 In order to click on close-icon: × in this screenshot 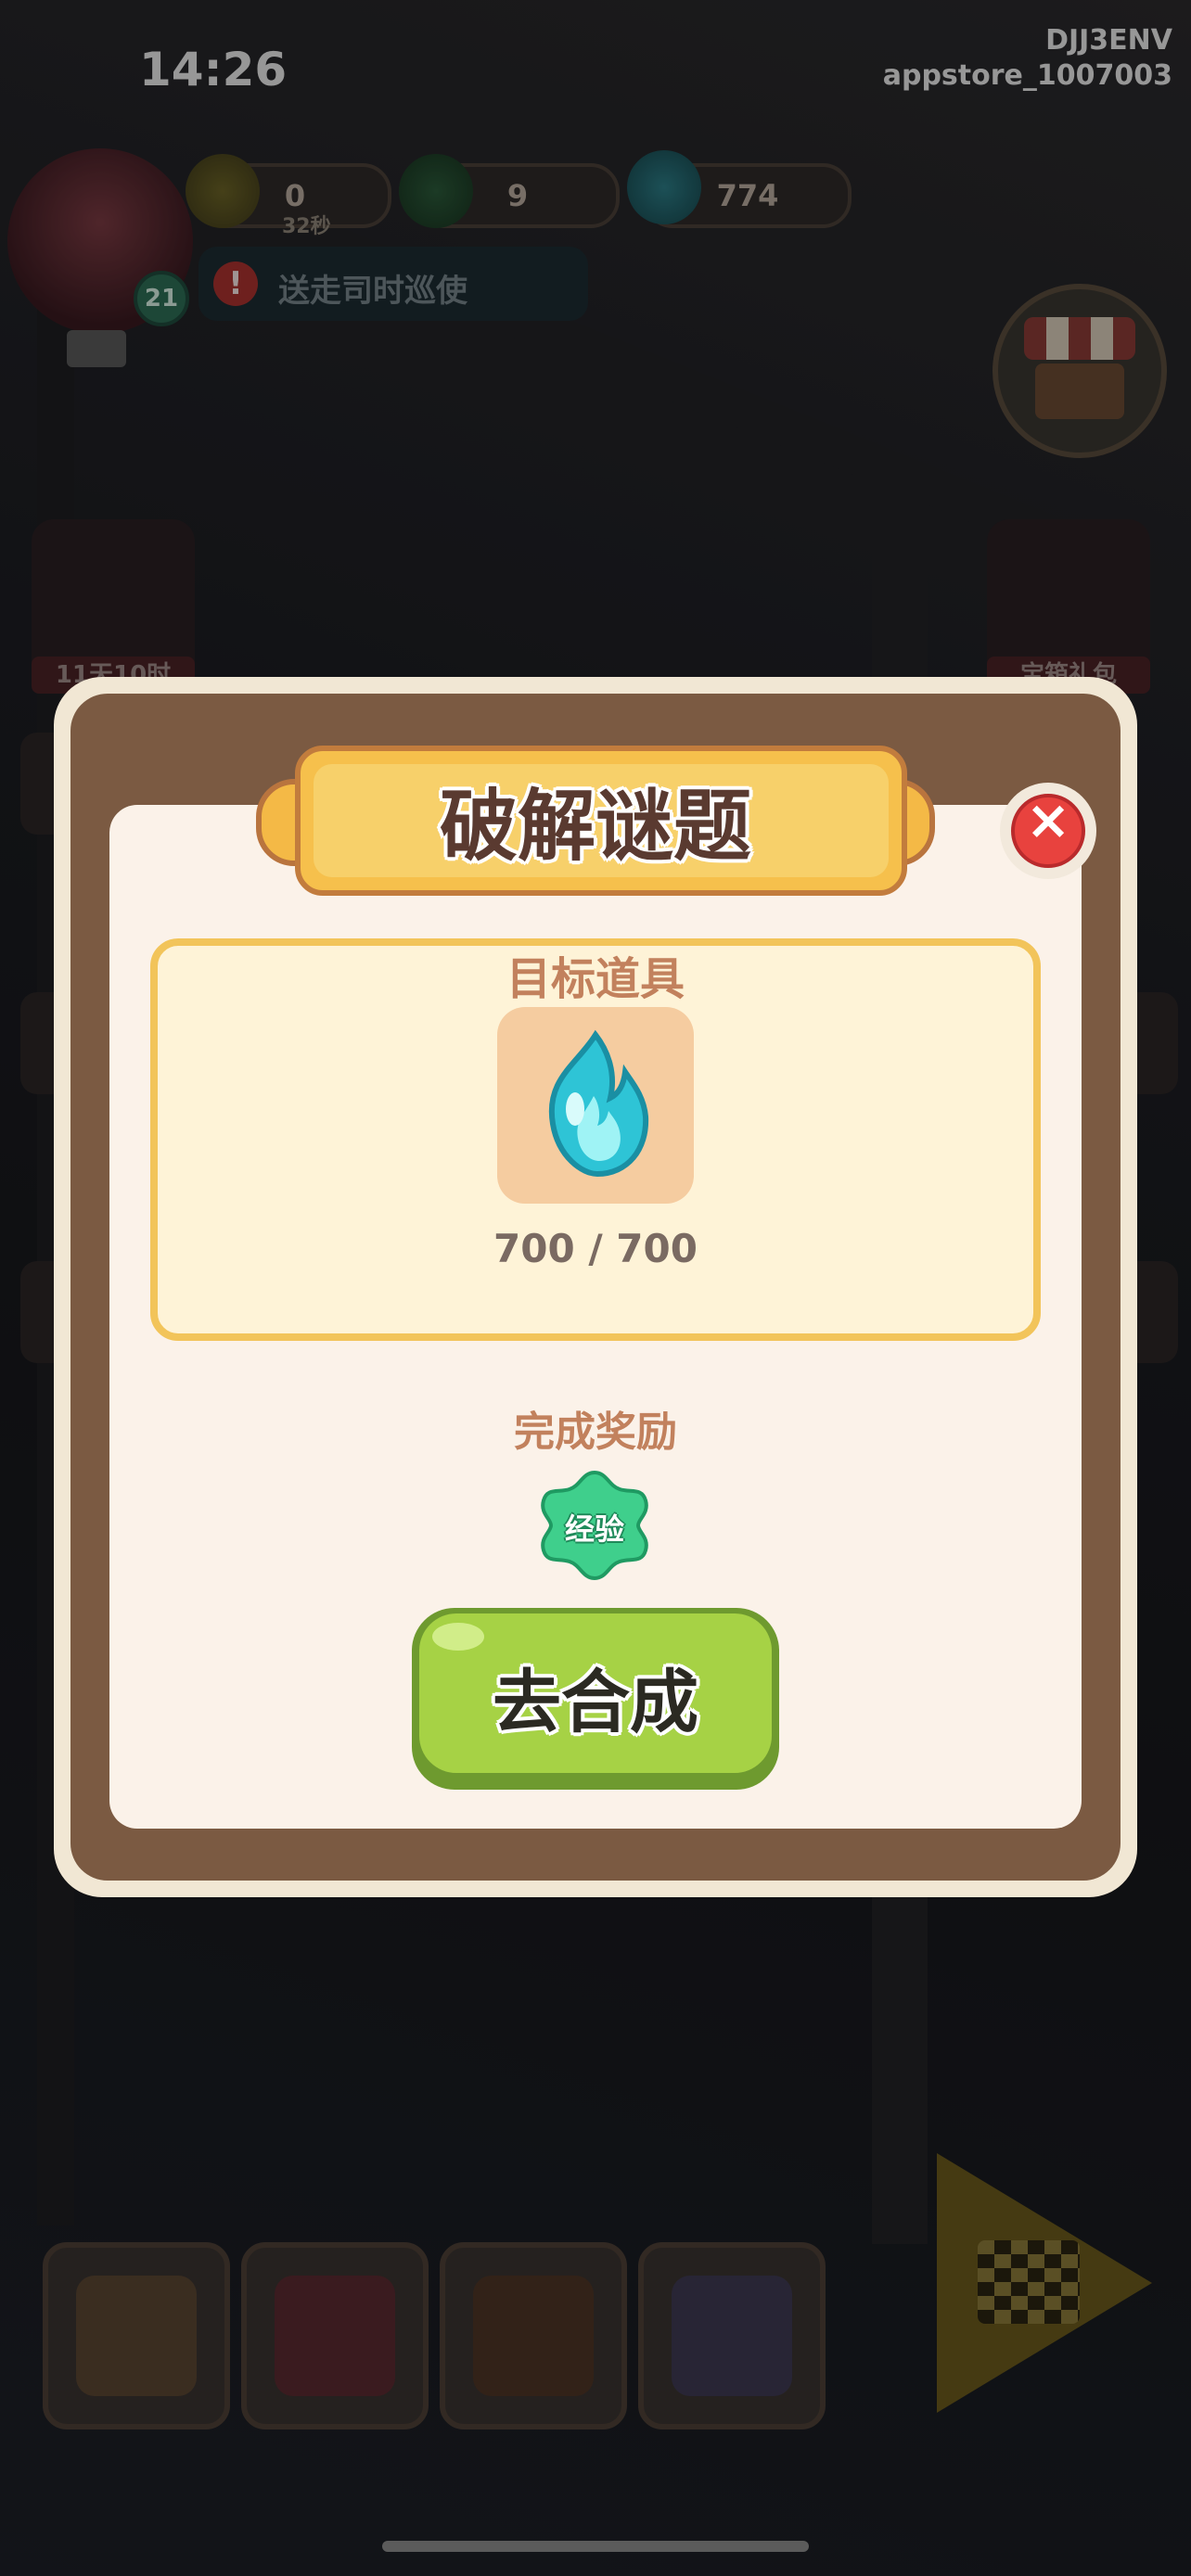, I will do `click(1048, 819)`.